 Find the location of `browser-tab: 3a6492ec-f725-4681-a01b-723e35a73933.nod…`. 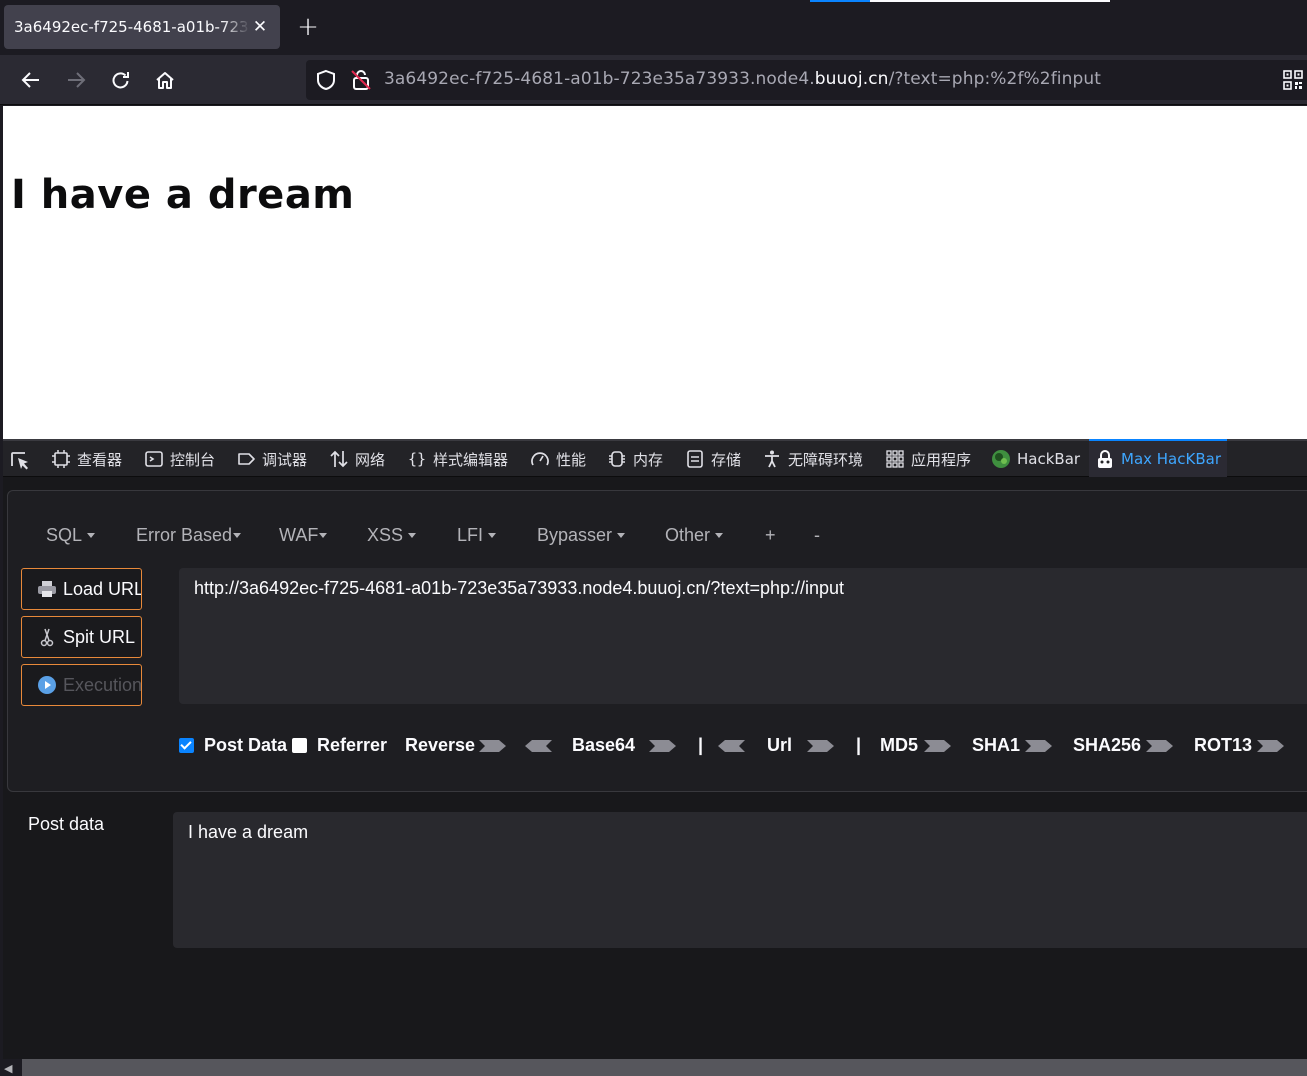

browser-tab: 3a6492ec-f725-4681-a01b-723e35a73933.nod… is located at coordinates (142, 27).